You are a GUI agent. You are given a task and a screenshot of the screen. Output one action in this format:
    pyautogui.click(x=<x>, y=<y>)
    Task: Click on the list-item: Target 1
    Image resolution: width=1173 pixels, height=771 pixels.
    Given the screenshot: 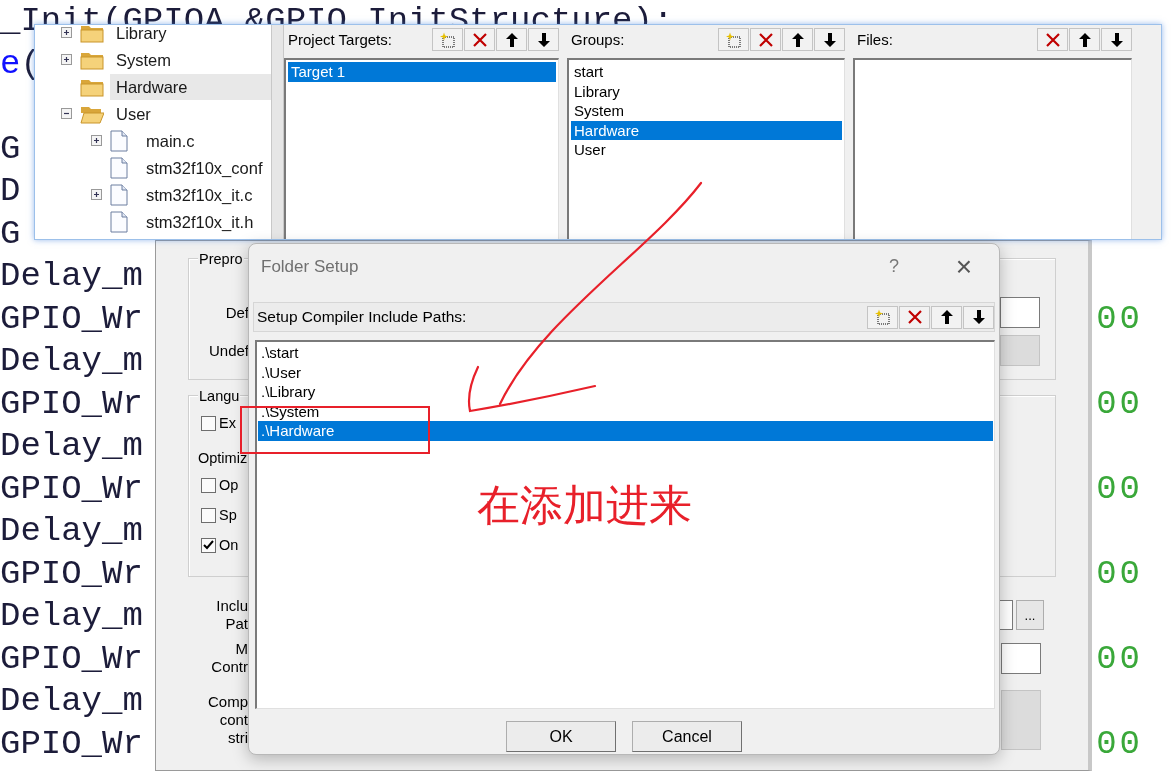 What is the action you would take?
    pyautogui.click(x=422, y=72)
    